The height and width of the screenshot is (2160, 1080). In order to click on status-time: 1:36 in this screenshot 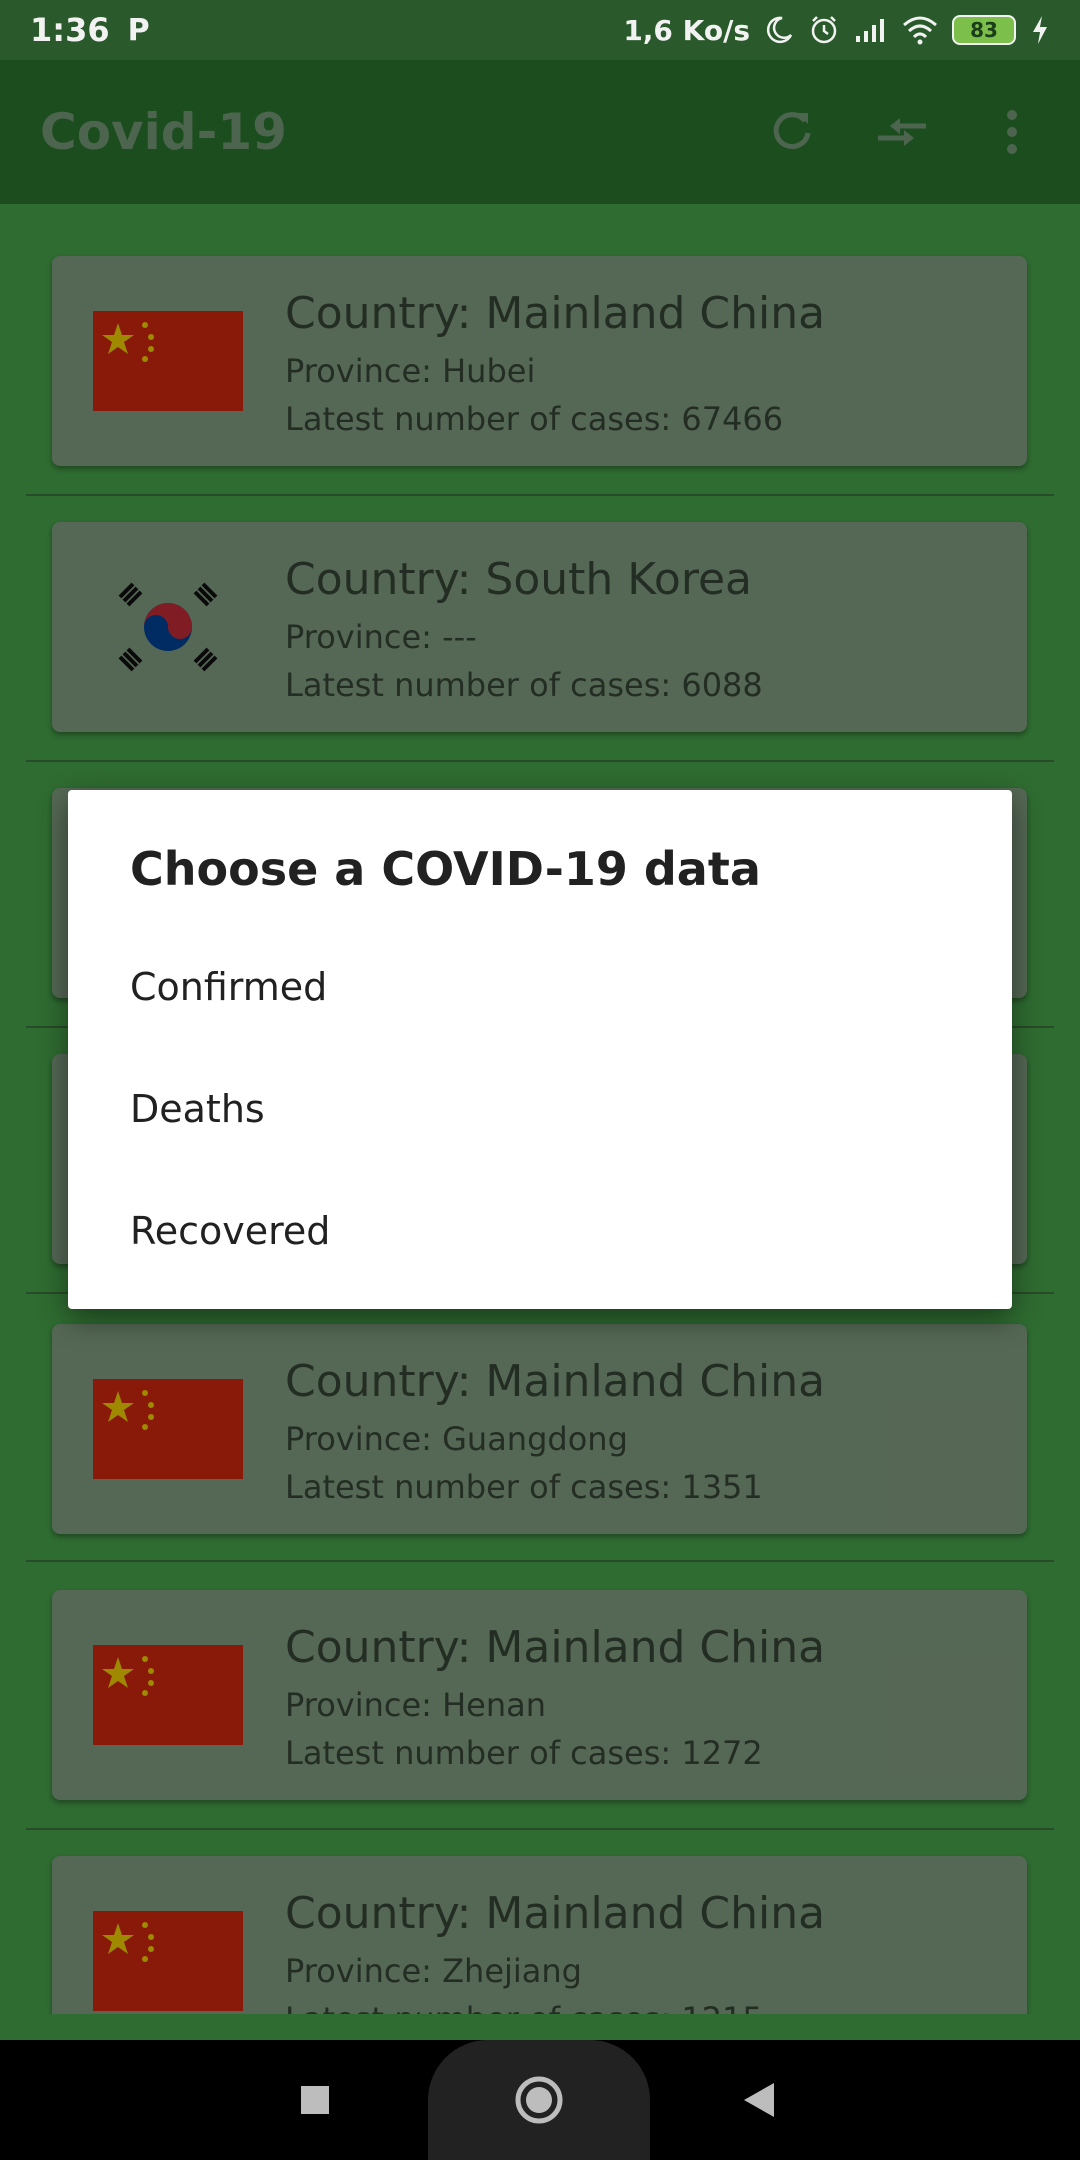, I will do `click(70, 30)`.